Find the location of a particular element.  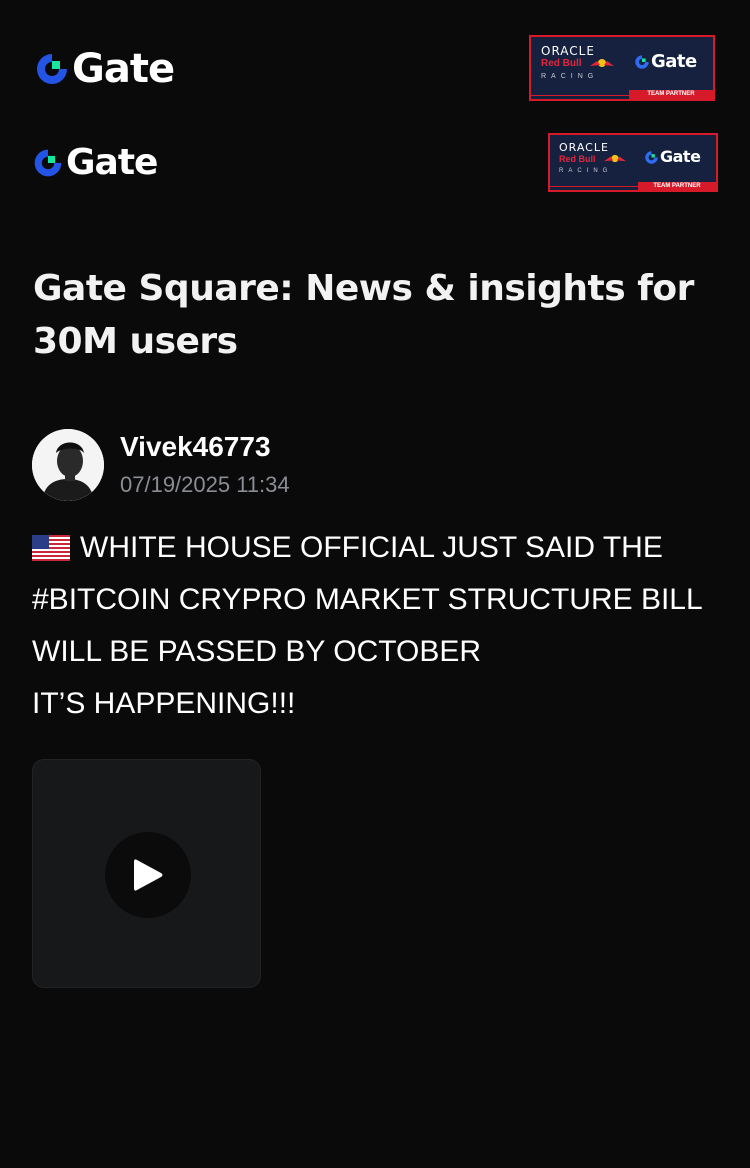

post-author: Vivek46773 07/19/2025 11:34 is located at coordinates (161, 465).